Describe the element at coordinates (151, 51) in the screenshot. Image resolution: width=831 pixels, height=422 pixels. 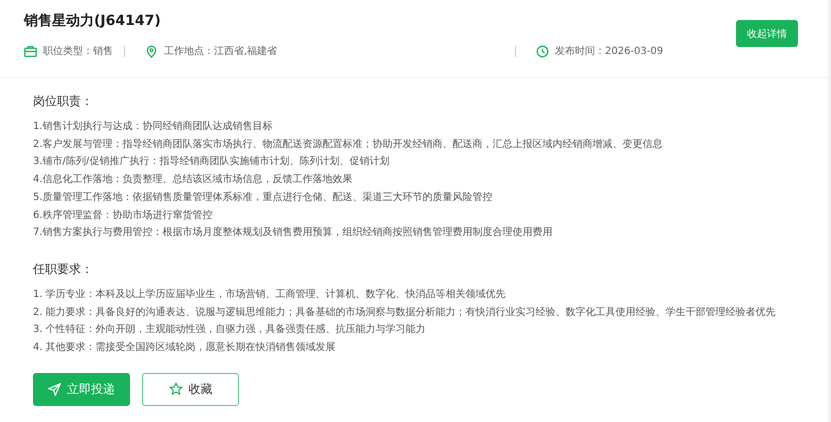
I see `location-pin-icon` at that location.